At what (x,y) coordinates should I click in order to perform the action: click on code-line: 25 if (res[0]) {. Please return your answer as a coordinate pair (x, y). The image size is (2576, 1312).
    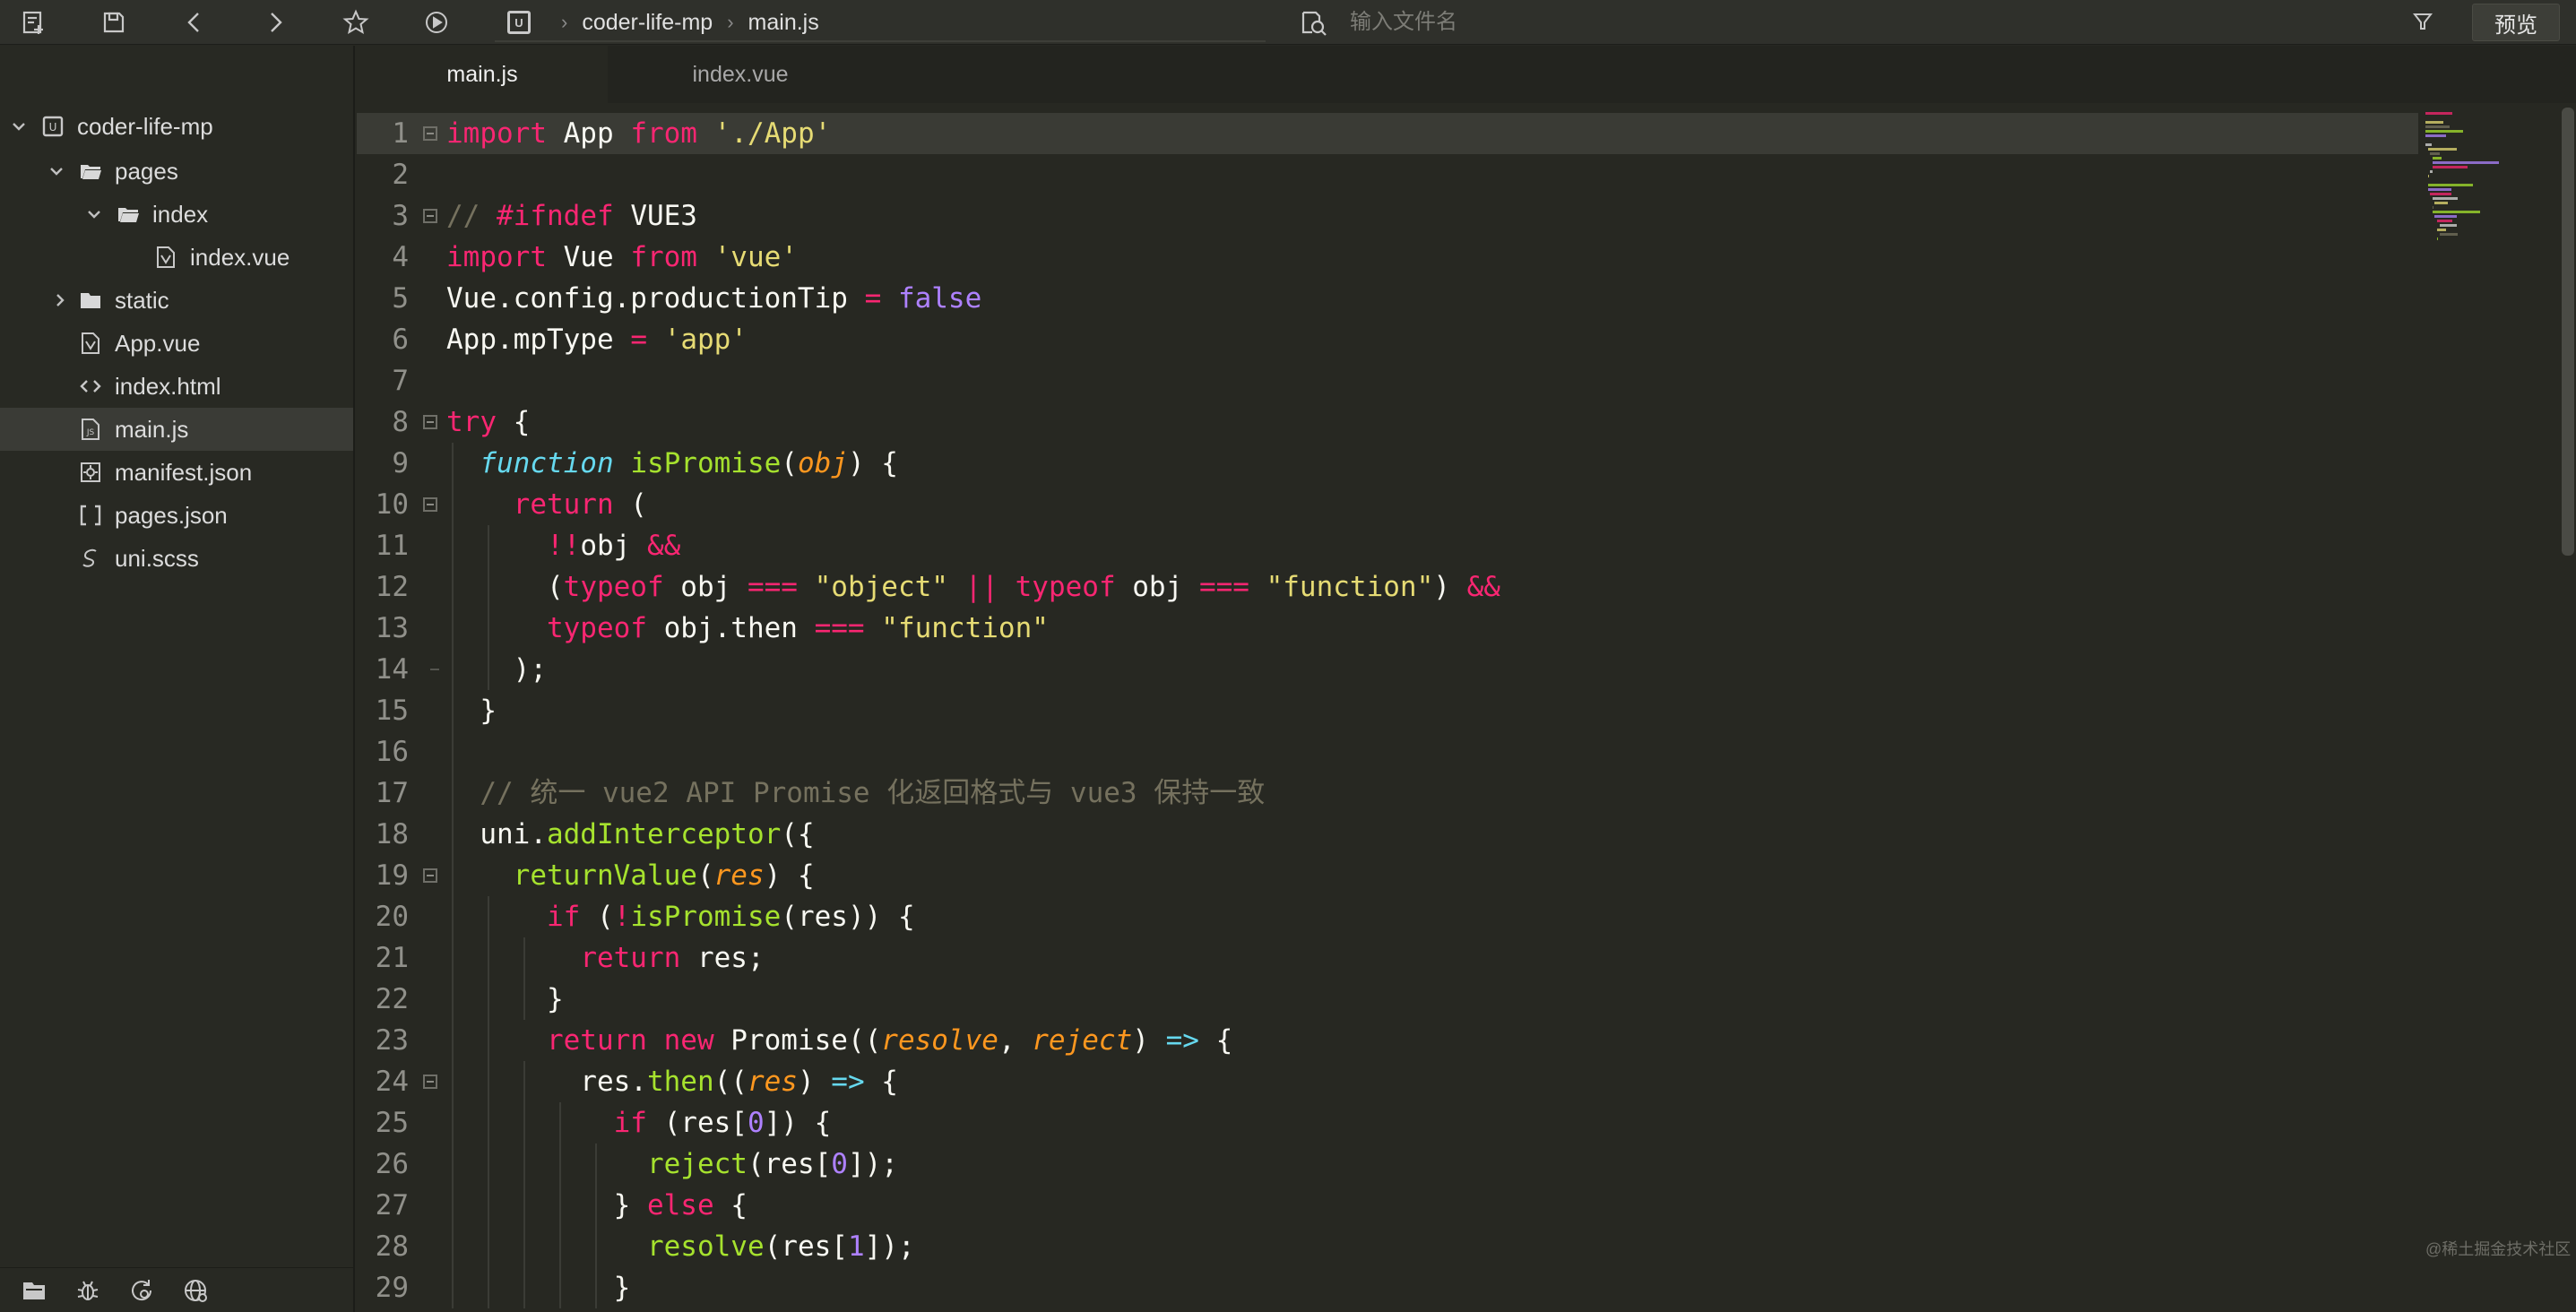
    Looking at the image, I should click on (1387, 1123).